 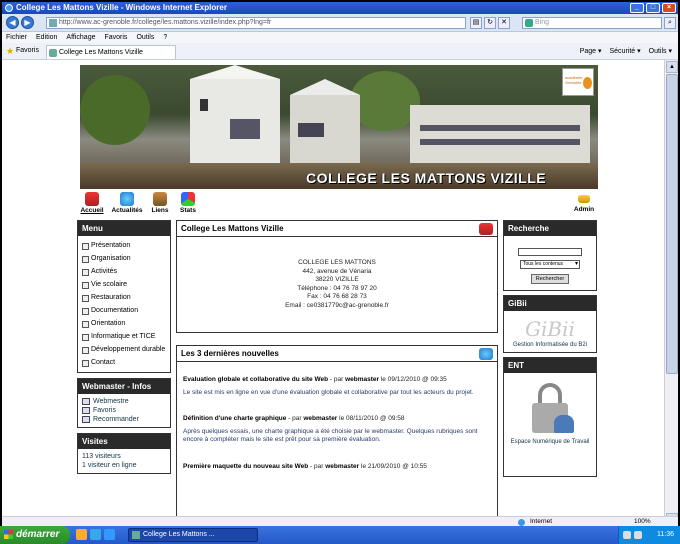 I want to click on lock-icon, so click(x=552, y=408).